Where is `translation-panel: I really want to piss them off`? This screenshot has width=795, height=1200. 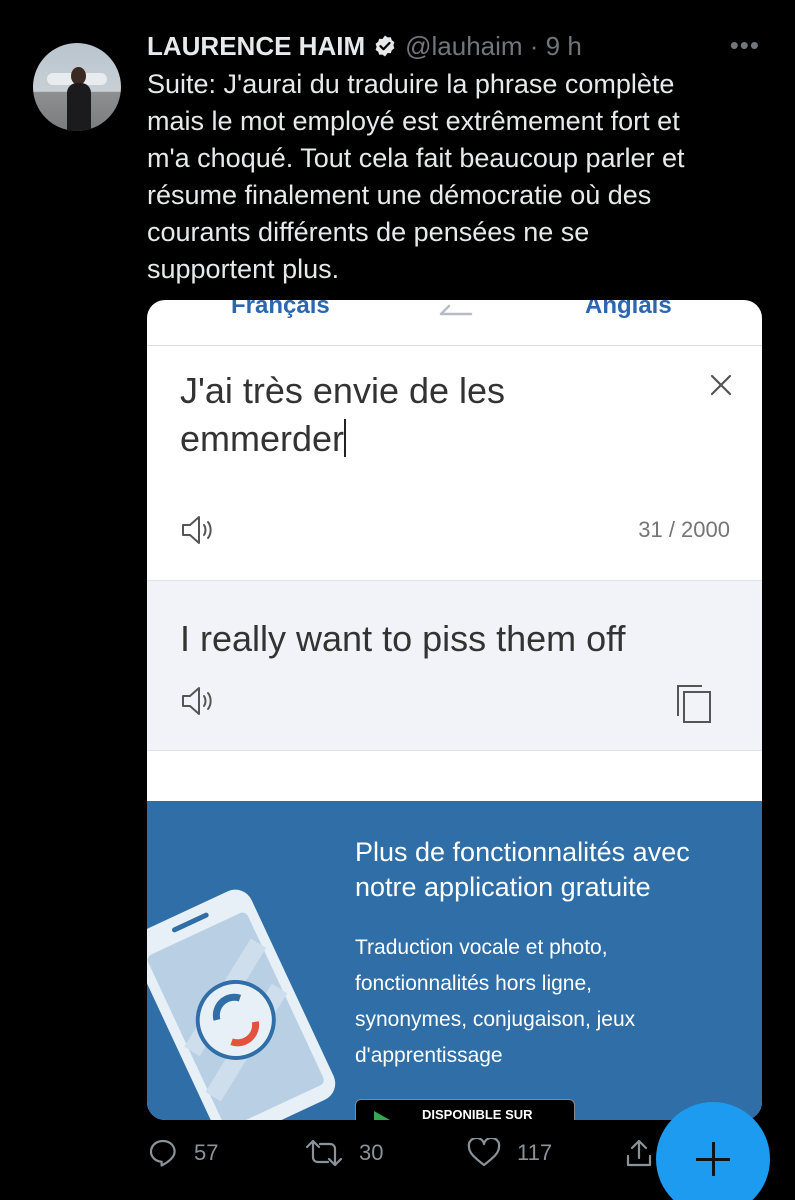 translation-panel: I really want to piss them off is located at coordinates (454, 665).